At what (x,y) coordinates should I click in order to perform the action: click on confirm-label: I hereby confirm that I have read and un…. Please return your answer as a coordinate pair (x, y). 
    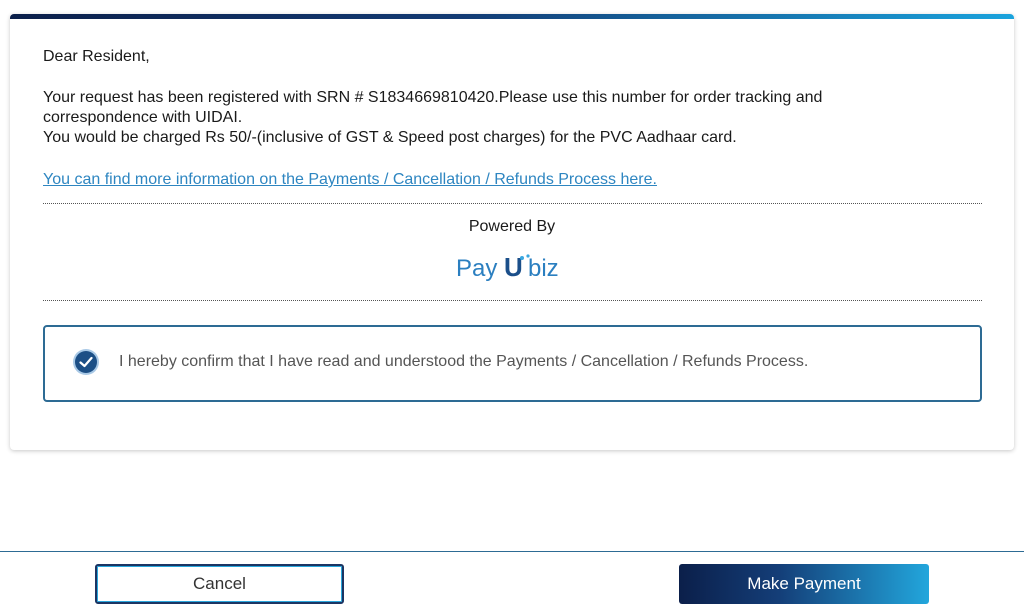
    Looking at the image, I should click on (464, 361).